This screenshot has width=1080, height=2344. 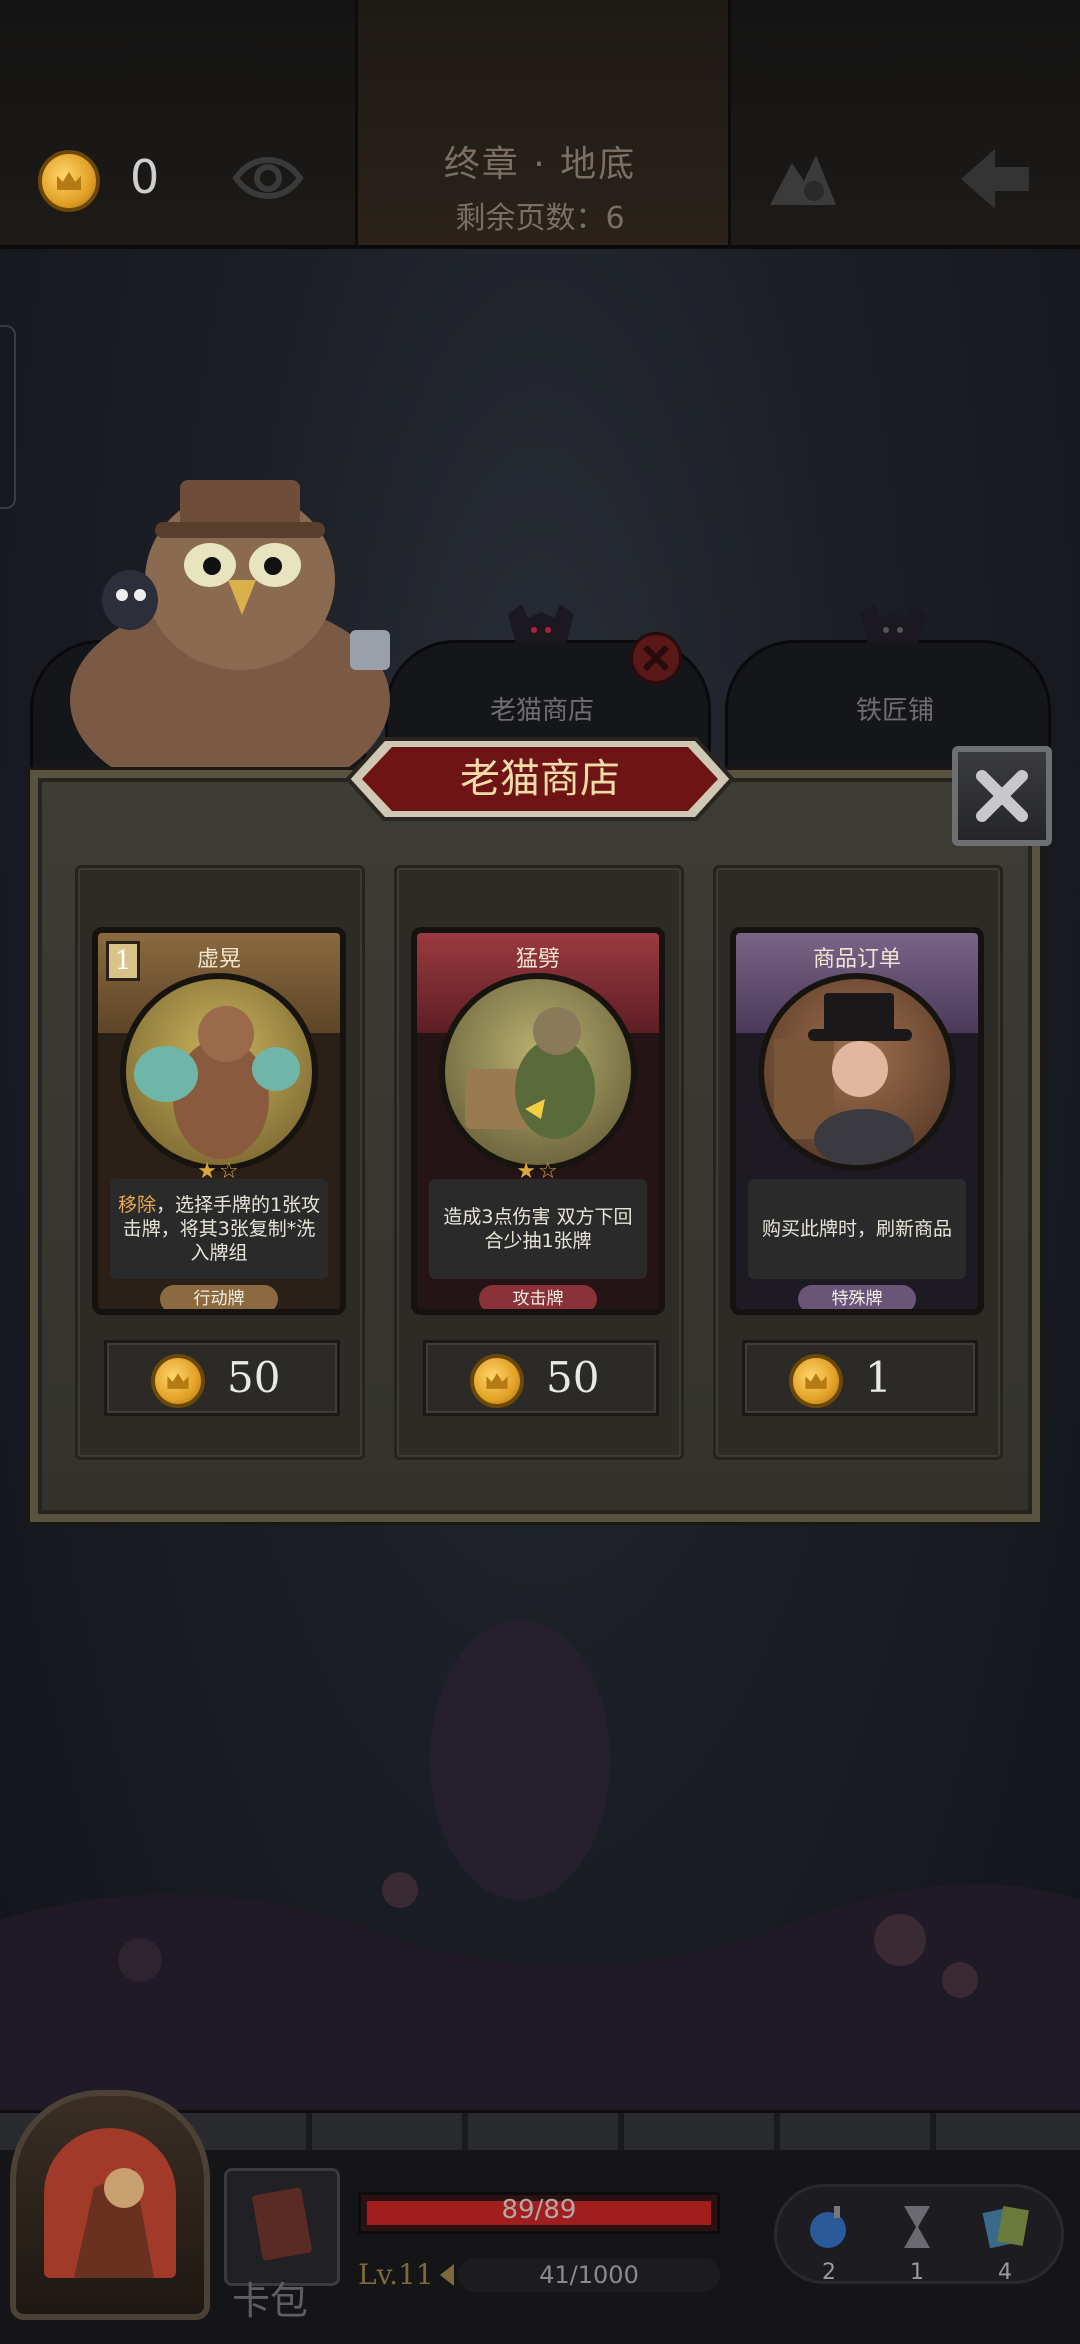 What do you see at coordinates (917, 2272) in the screenshot?
I see `hourglass-count: 1` at bounding box center [917, 2272].